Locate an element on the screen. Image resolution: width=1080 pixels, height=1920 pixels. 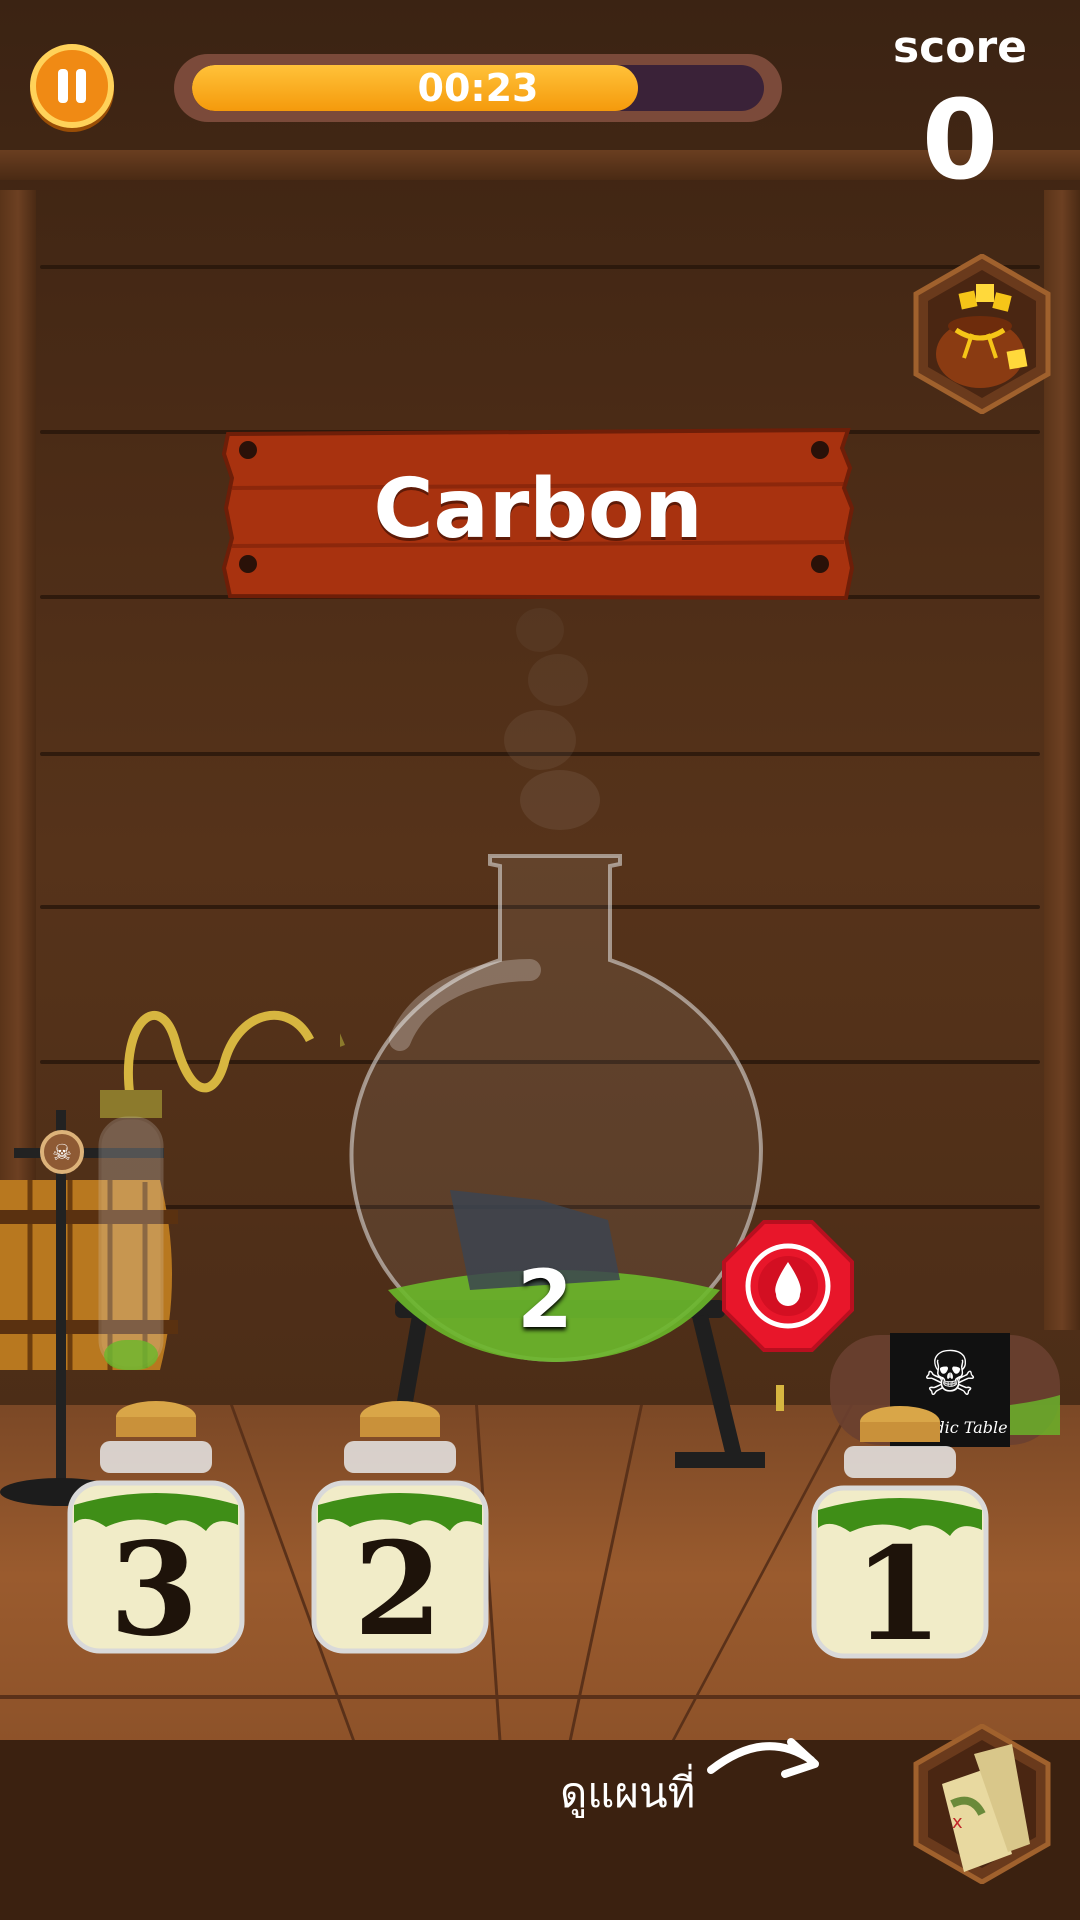
timer-bar: 00:23 is located at coordinates (478, 88).